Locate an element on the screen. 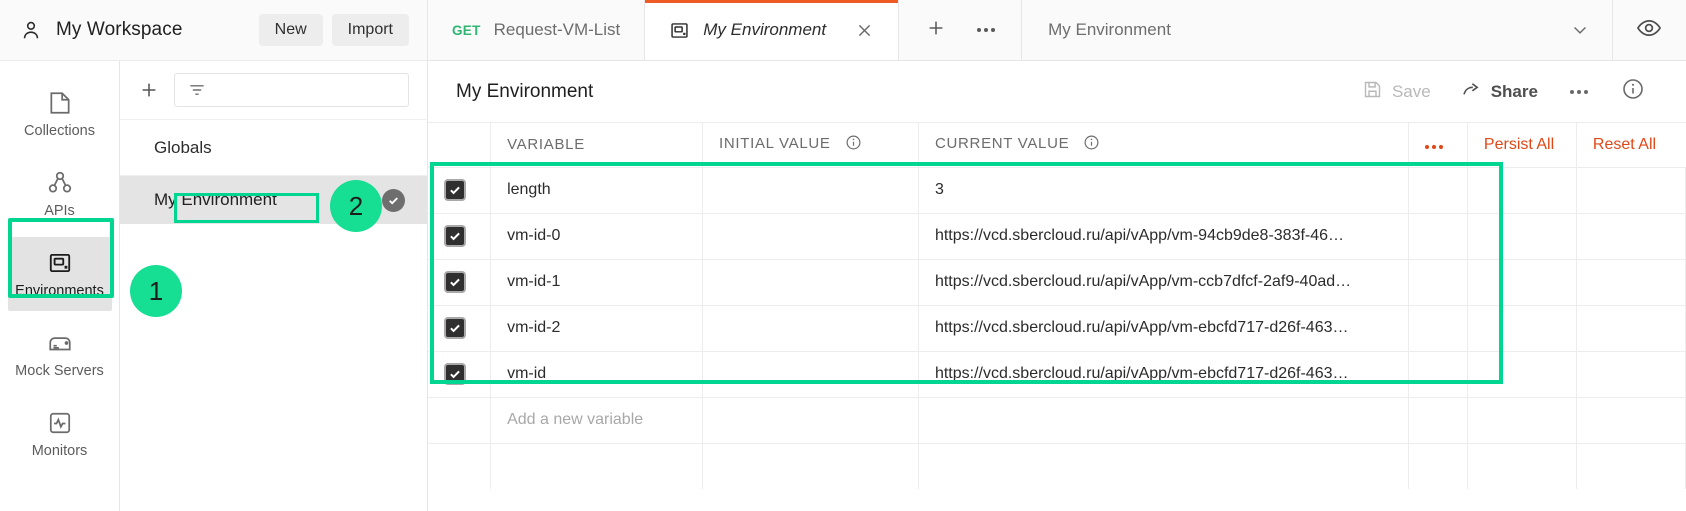  current-value: 3 is located at coordinates (1164, 190).